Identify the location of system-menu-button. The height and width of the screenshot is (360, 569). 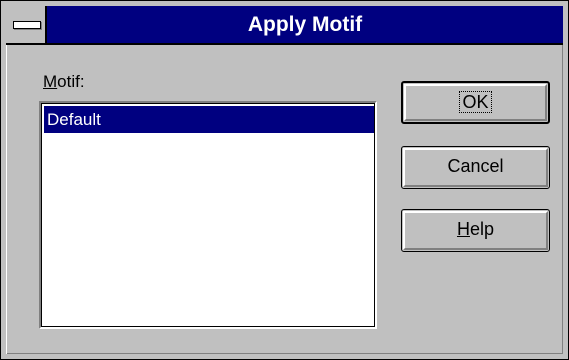
(26, 24).